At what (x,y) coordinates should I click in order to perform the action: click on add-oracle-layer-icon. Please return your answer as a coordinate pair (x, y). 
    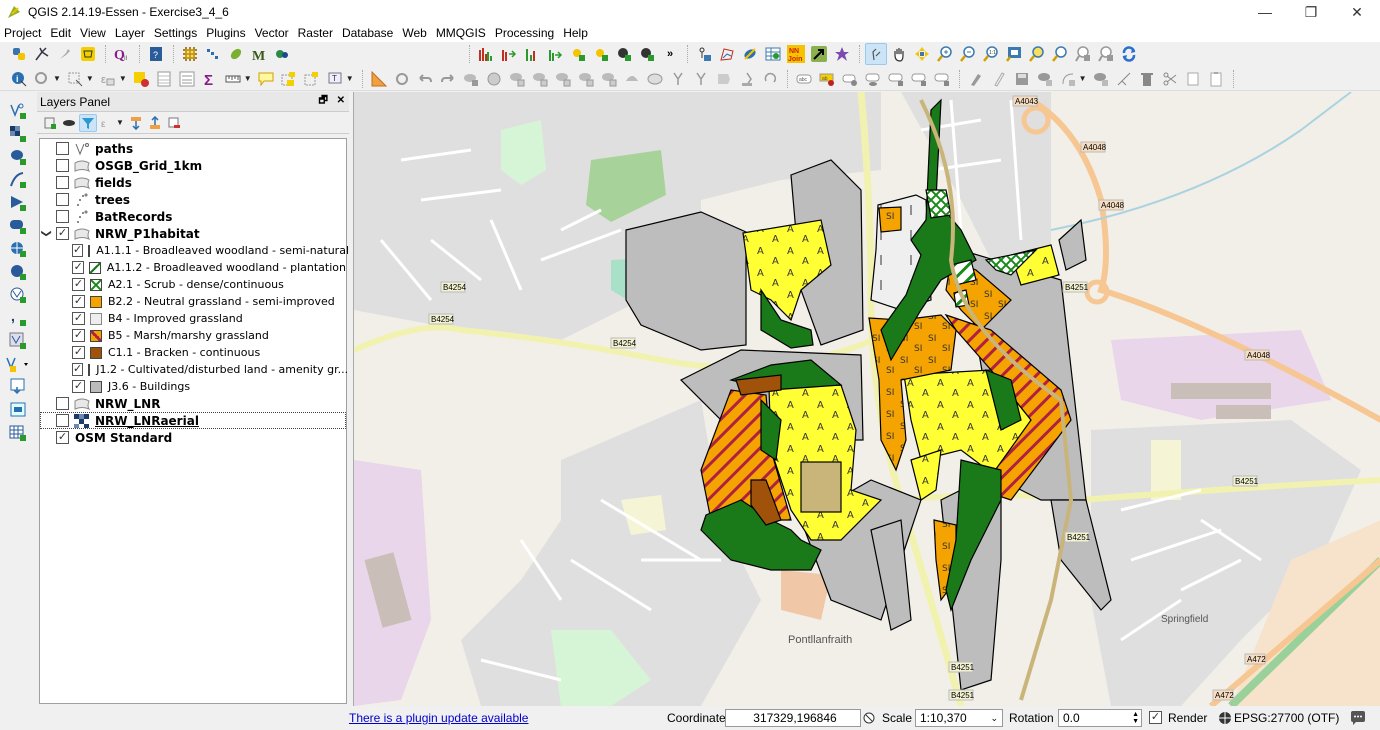
    Looking at the image, I should click on (18, 226).